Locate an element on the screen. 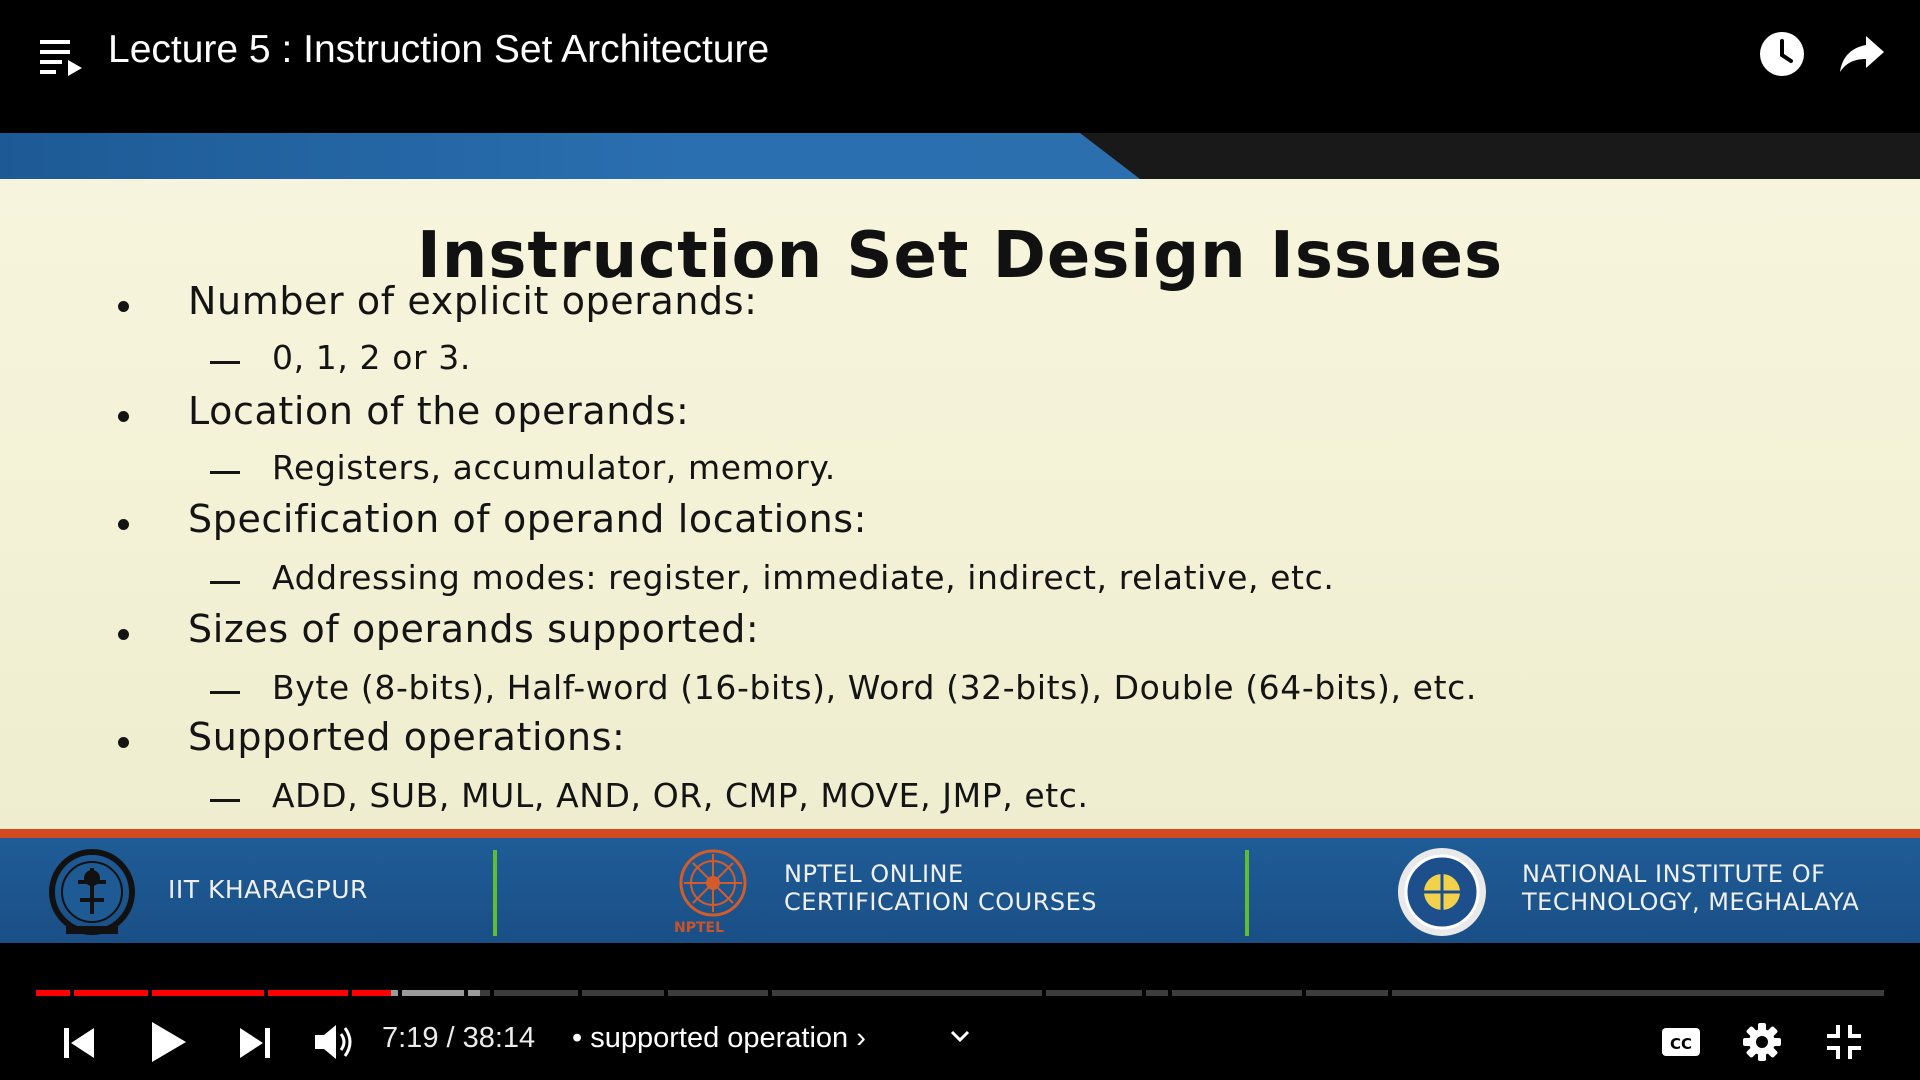 The width and height of the screenshot is (1920, 1080). progress-bar is located at coordinates (960, 993).